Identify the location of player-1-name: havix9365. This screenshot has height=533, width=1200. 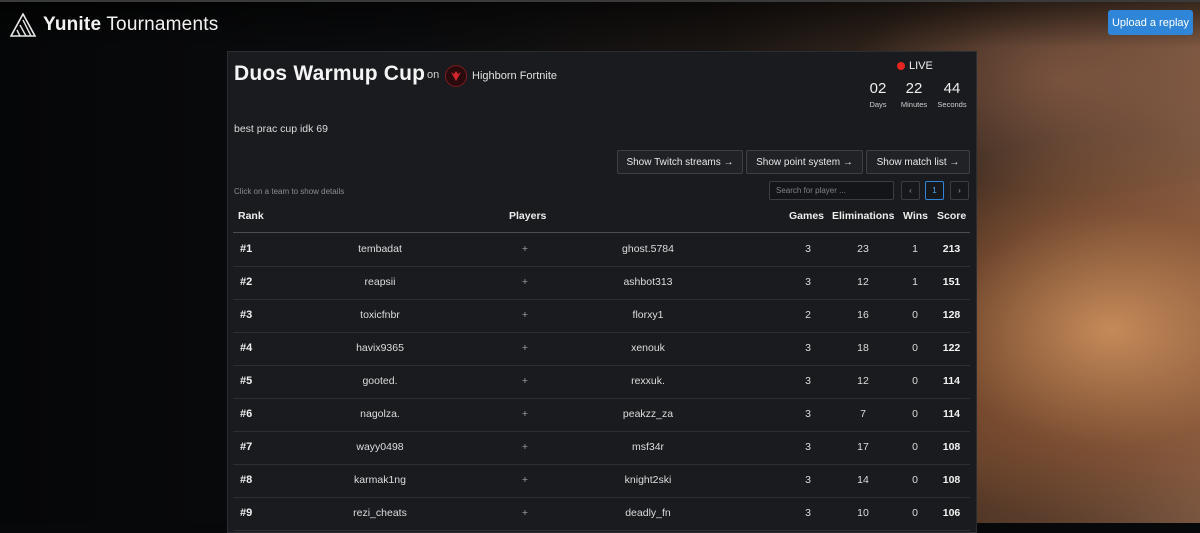
(380, 348).